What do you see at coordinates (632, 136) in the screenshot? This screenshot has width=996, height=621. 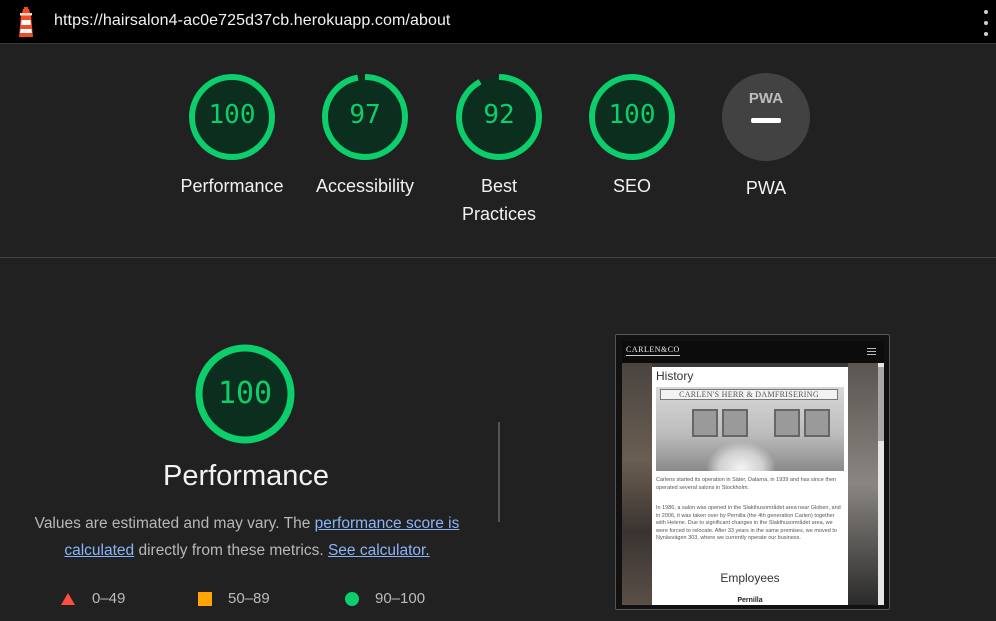 I see `gauge-seo: 100 SEO` at bounding box center [632, 136].